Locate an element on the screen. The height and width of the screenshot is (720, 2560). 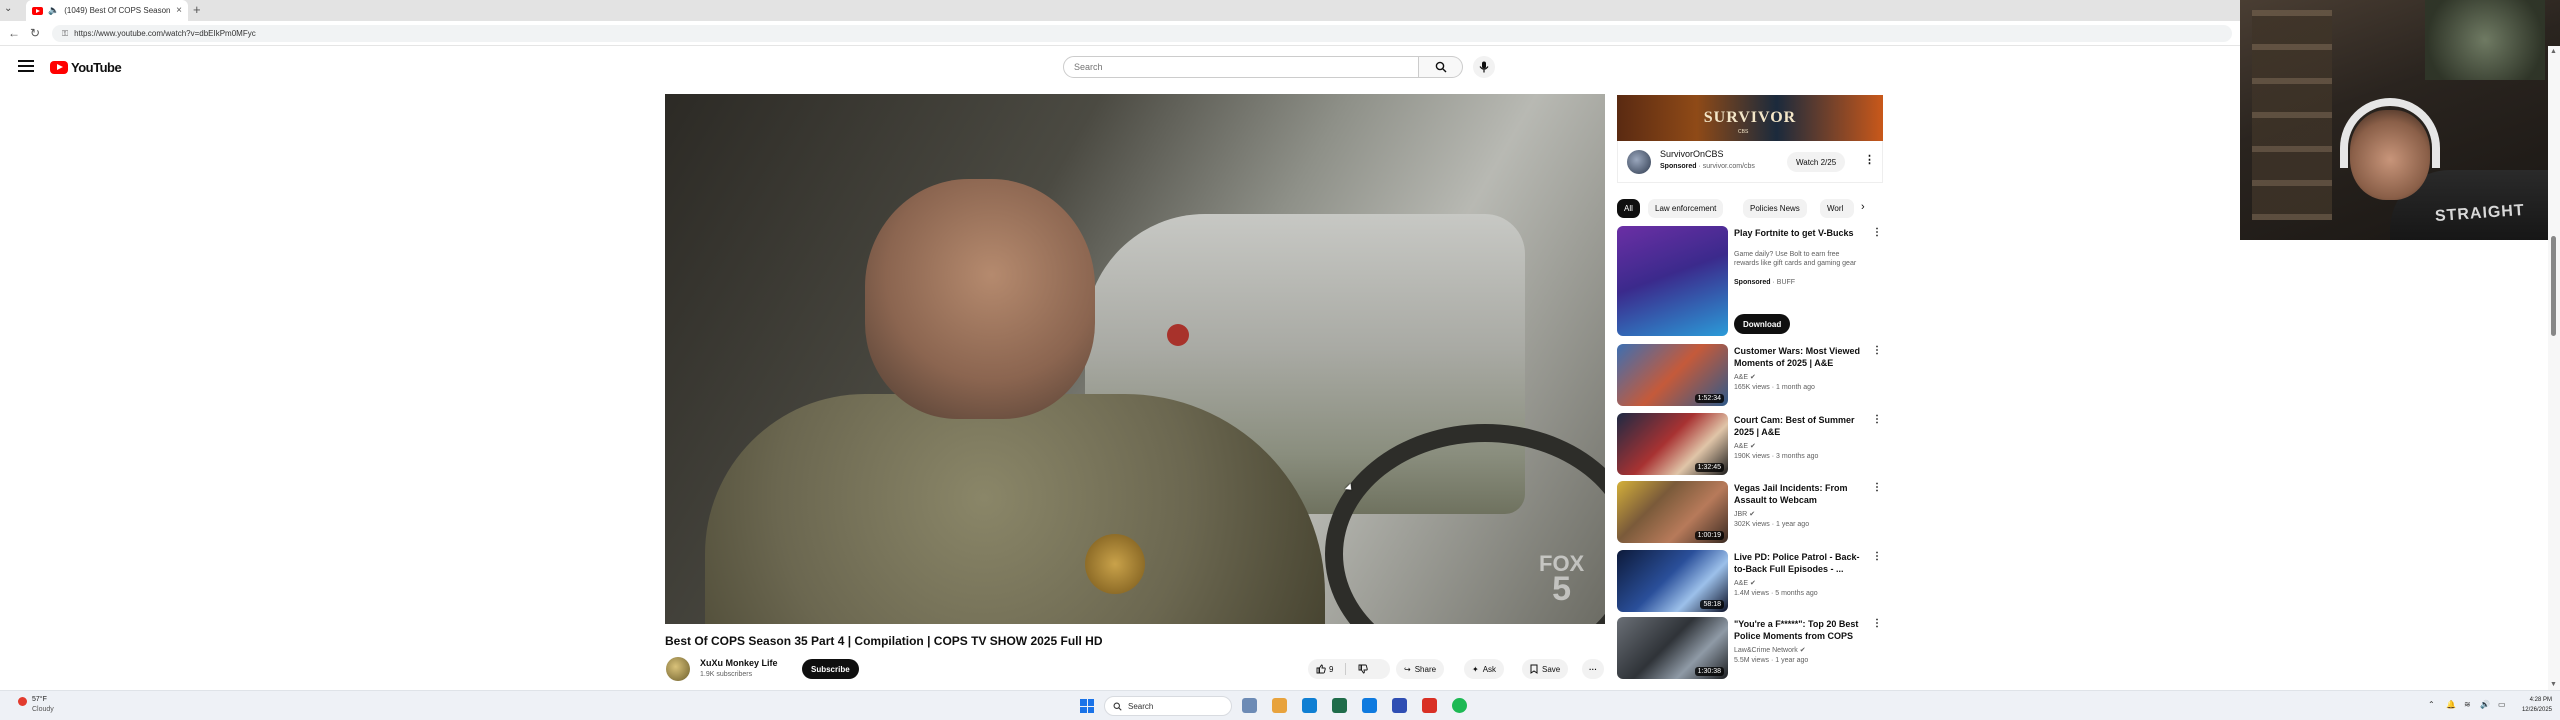
webcam-shelf is located at coordinates (2292, 115).